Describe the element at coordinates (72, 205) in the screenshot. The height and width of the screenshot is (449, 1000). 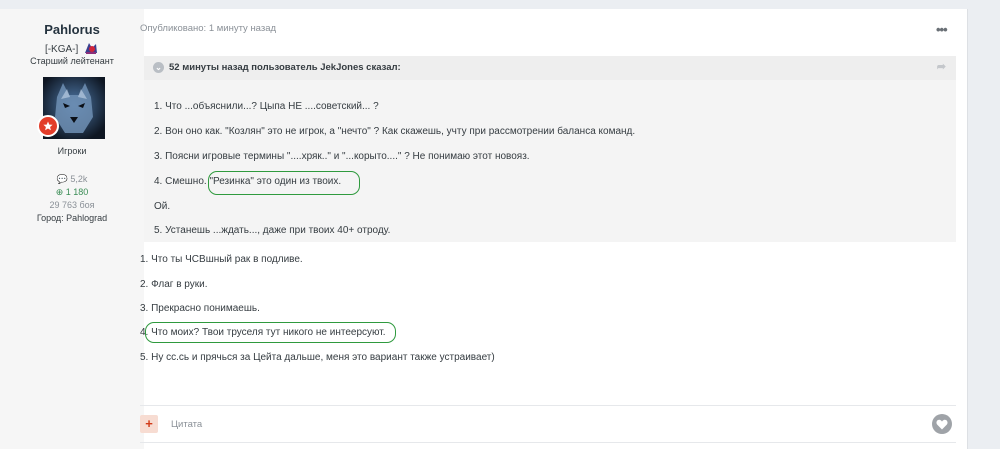
I see `battles-count: 29 763 боя` at that location.